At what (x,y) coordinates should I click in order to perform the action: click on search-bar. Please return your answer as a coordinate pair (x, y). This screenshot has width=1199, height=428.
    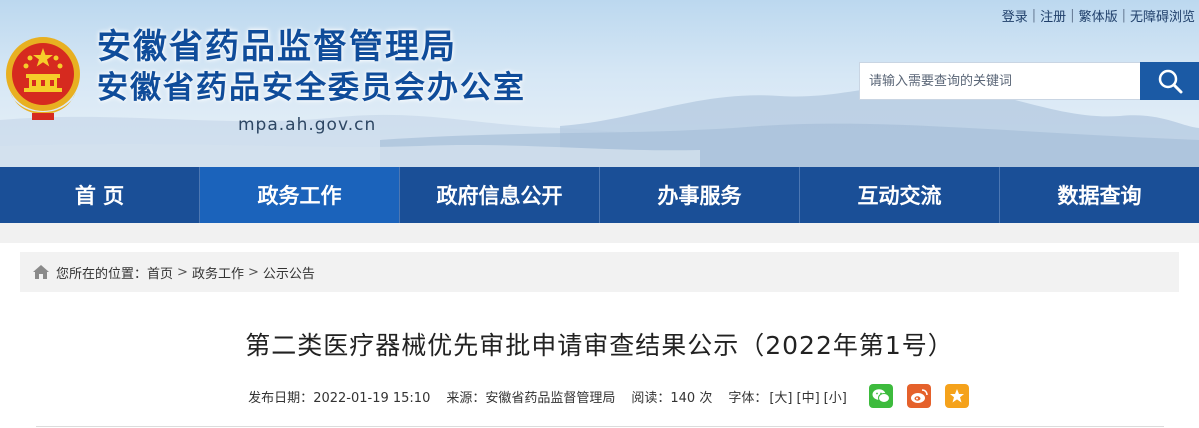
    Looking at the image, I should click on (1029, 81).